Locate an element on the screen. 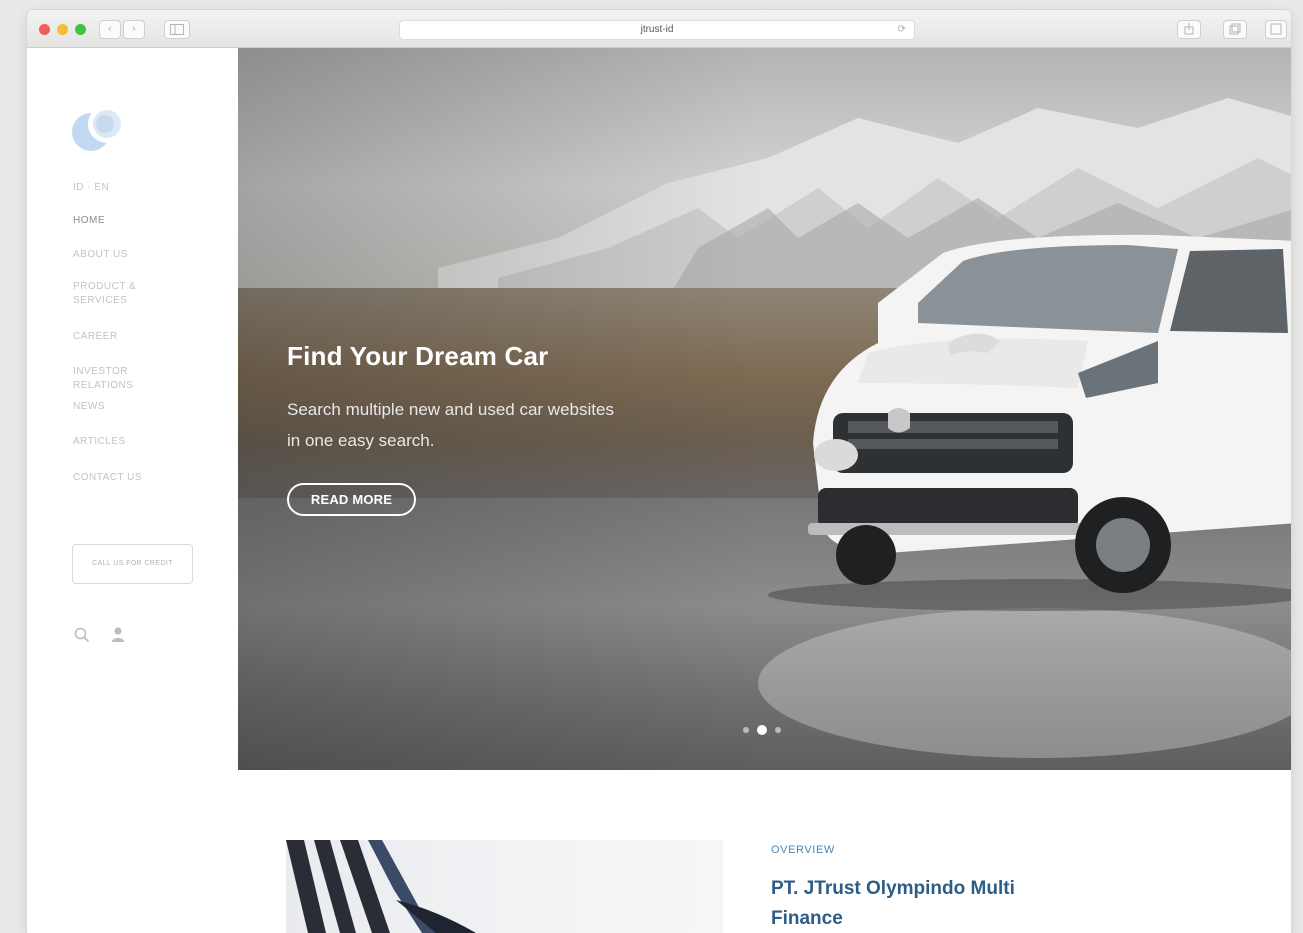  overview-title: PT. JTrust Olympindo Multi Finance is located at coordinates (893, 903).